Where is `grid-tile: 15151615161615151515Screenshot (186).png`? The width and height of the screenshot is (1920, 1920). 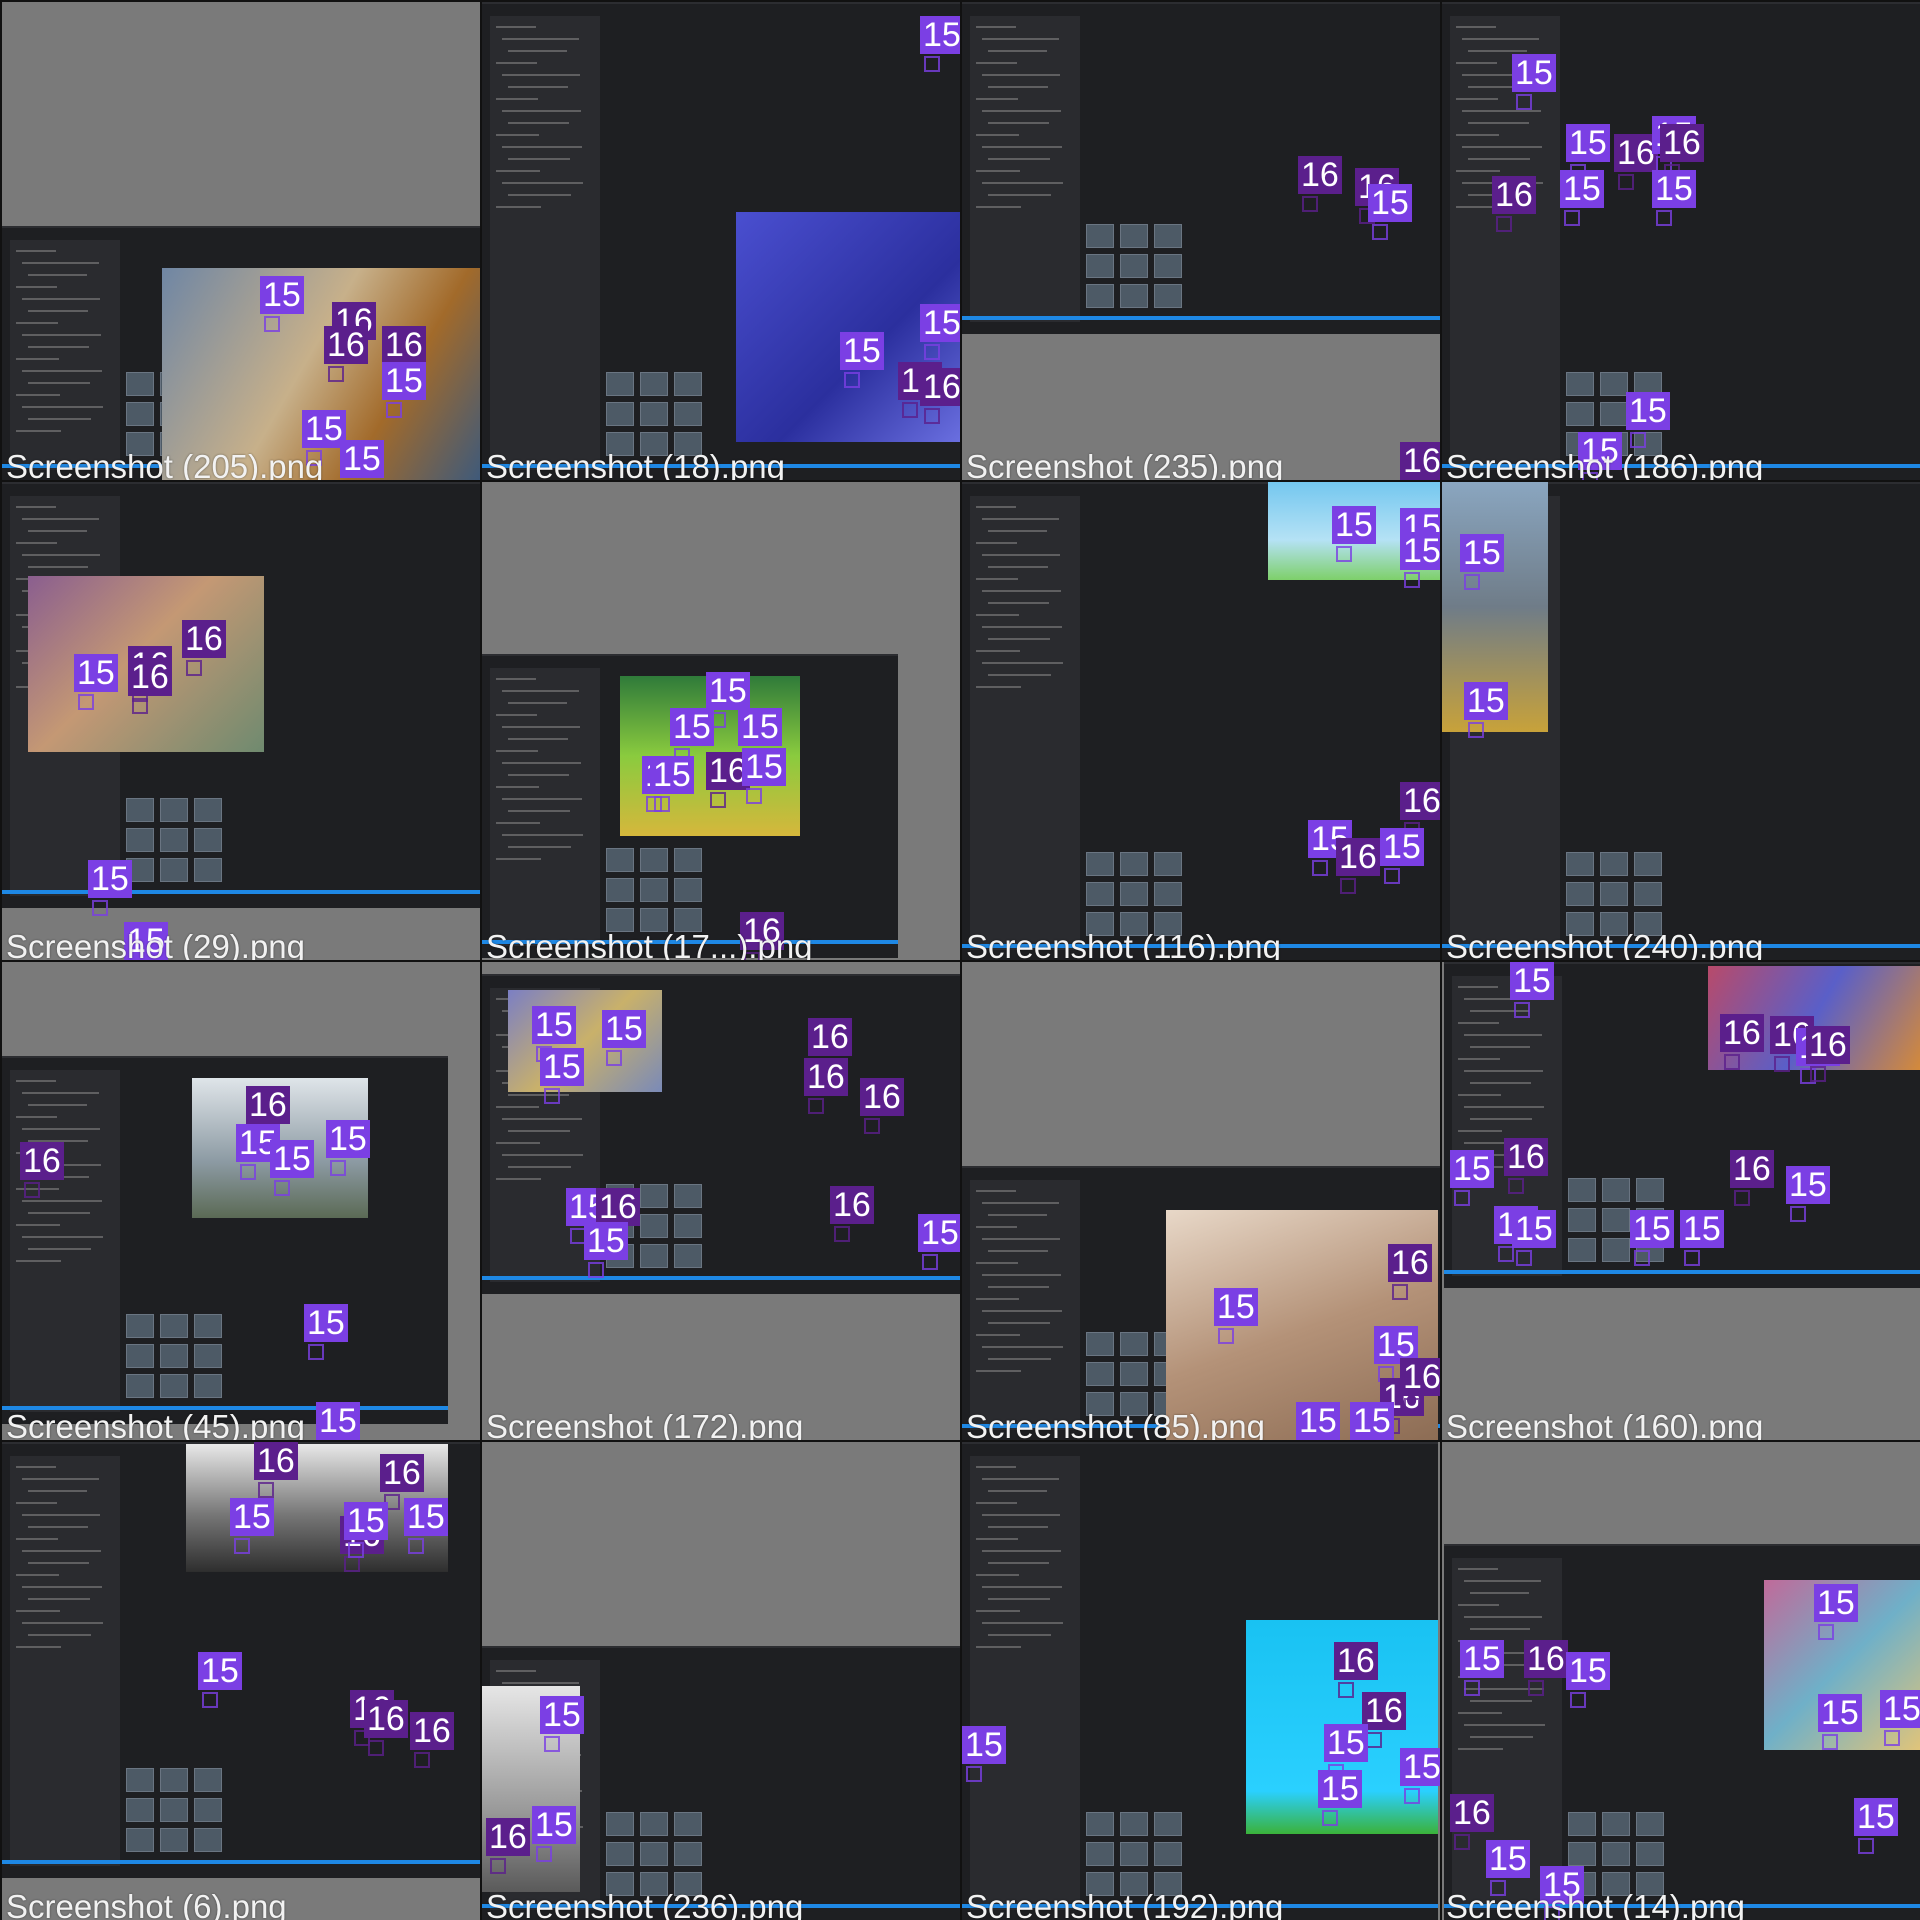
grid-tile: 15151615161615151515Screenshot (186).png is located at coordinates (1681, 241).